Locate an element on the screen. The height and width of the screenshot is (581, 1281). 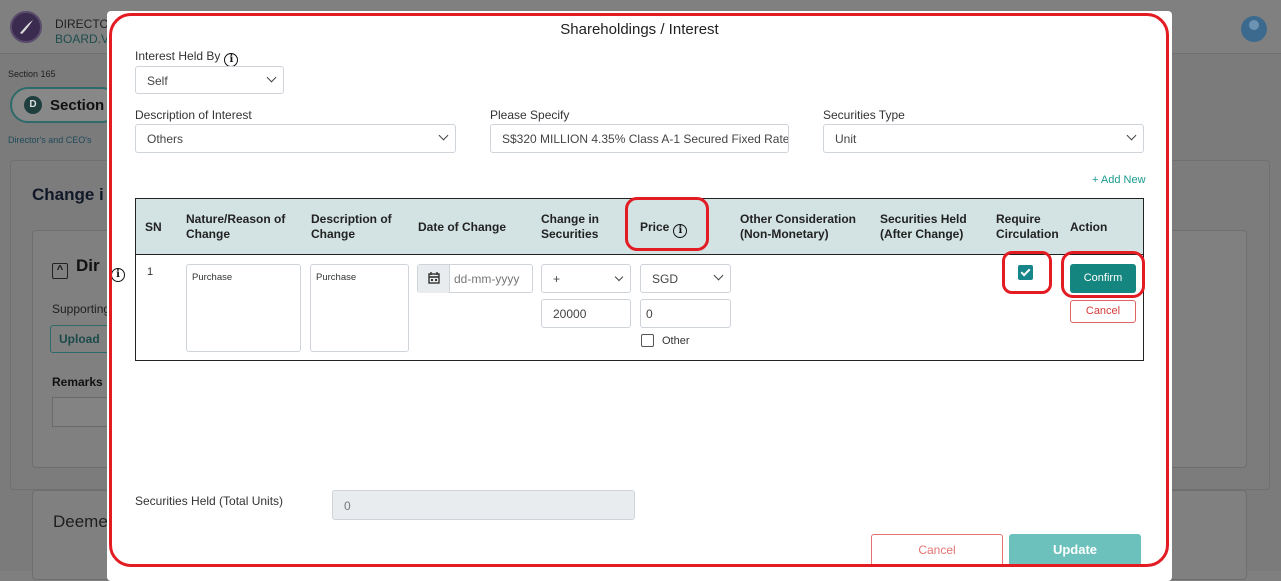
col-price-text: Price is located at coordinates (655, 227).